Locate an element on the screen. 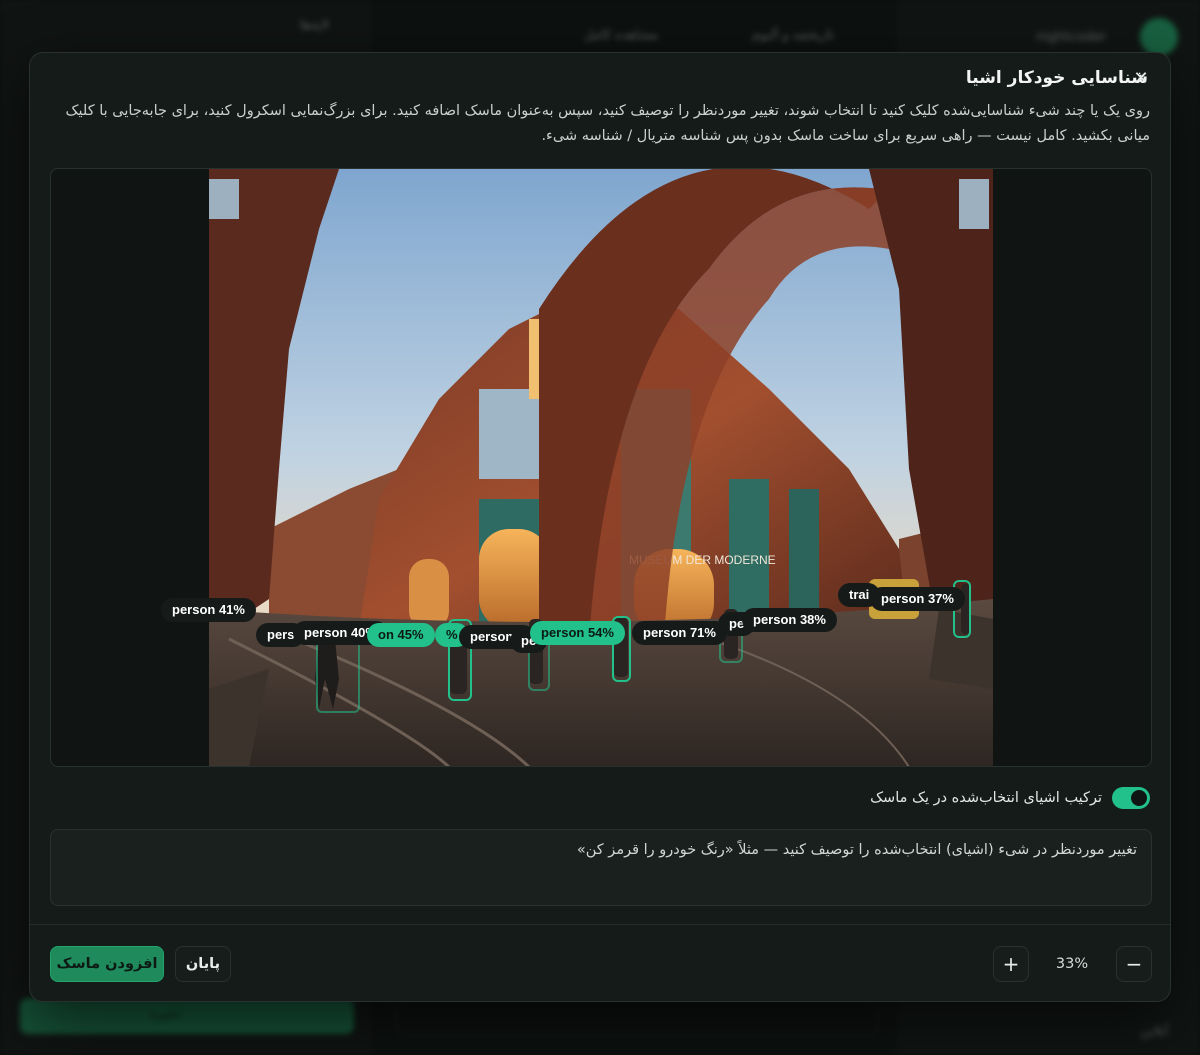 Image resolution: width=1200 pixels, height=1055 pixels. detection-label: person 37% is located at coordinates (917, 599).